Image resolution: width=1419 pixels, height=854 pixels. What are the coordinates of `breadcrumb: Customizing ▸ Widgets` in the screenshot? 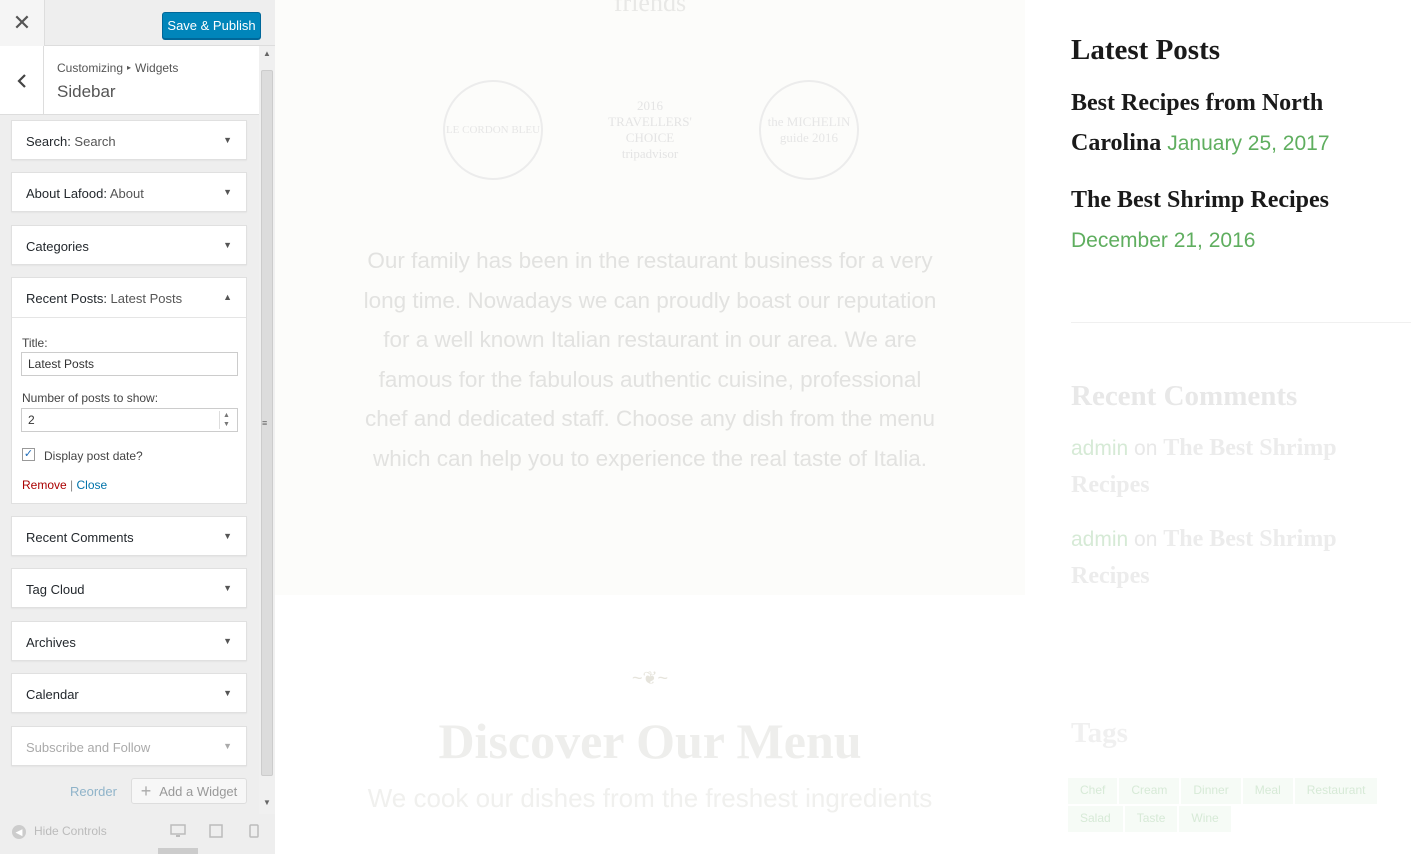 It's located at (117, 68).